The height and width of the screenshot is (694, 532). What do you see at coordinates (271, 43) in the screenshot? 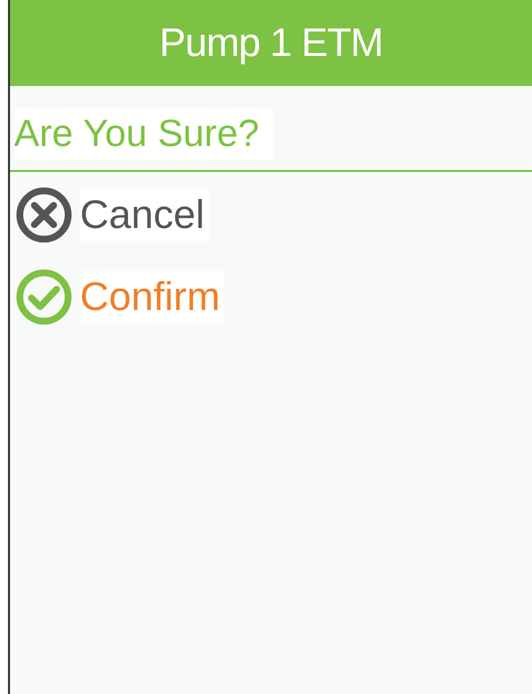
I see `screen-title: Pump 1 ETM` at bounding box center [271, 43].